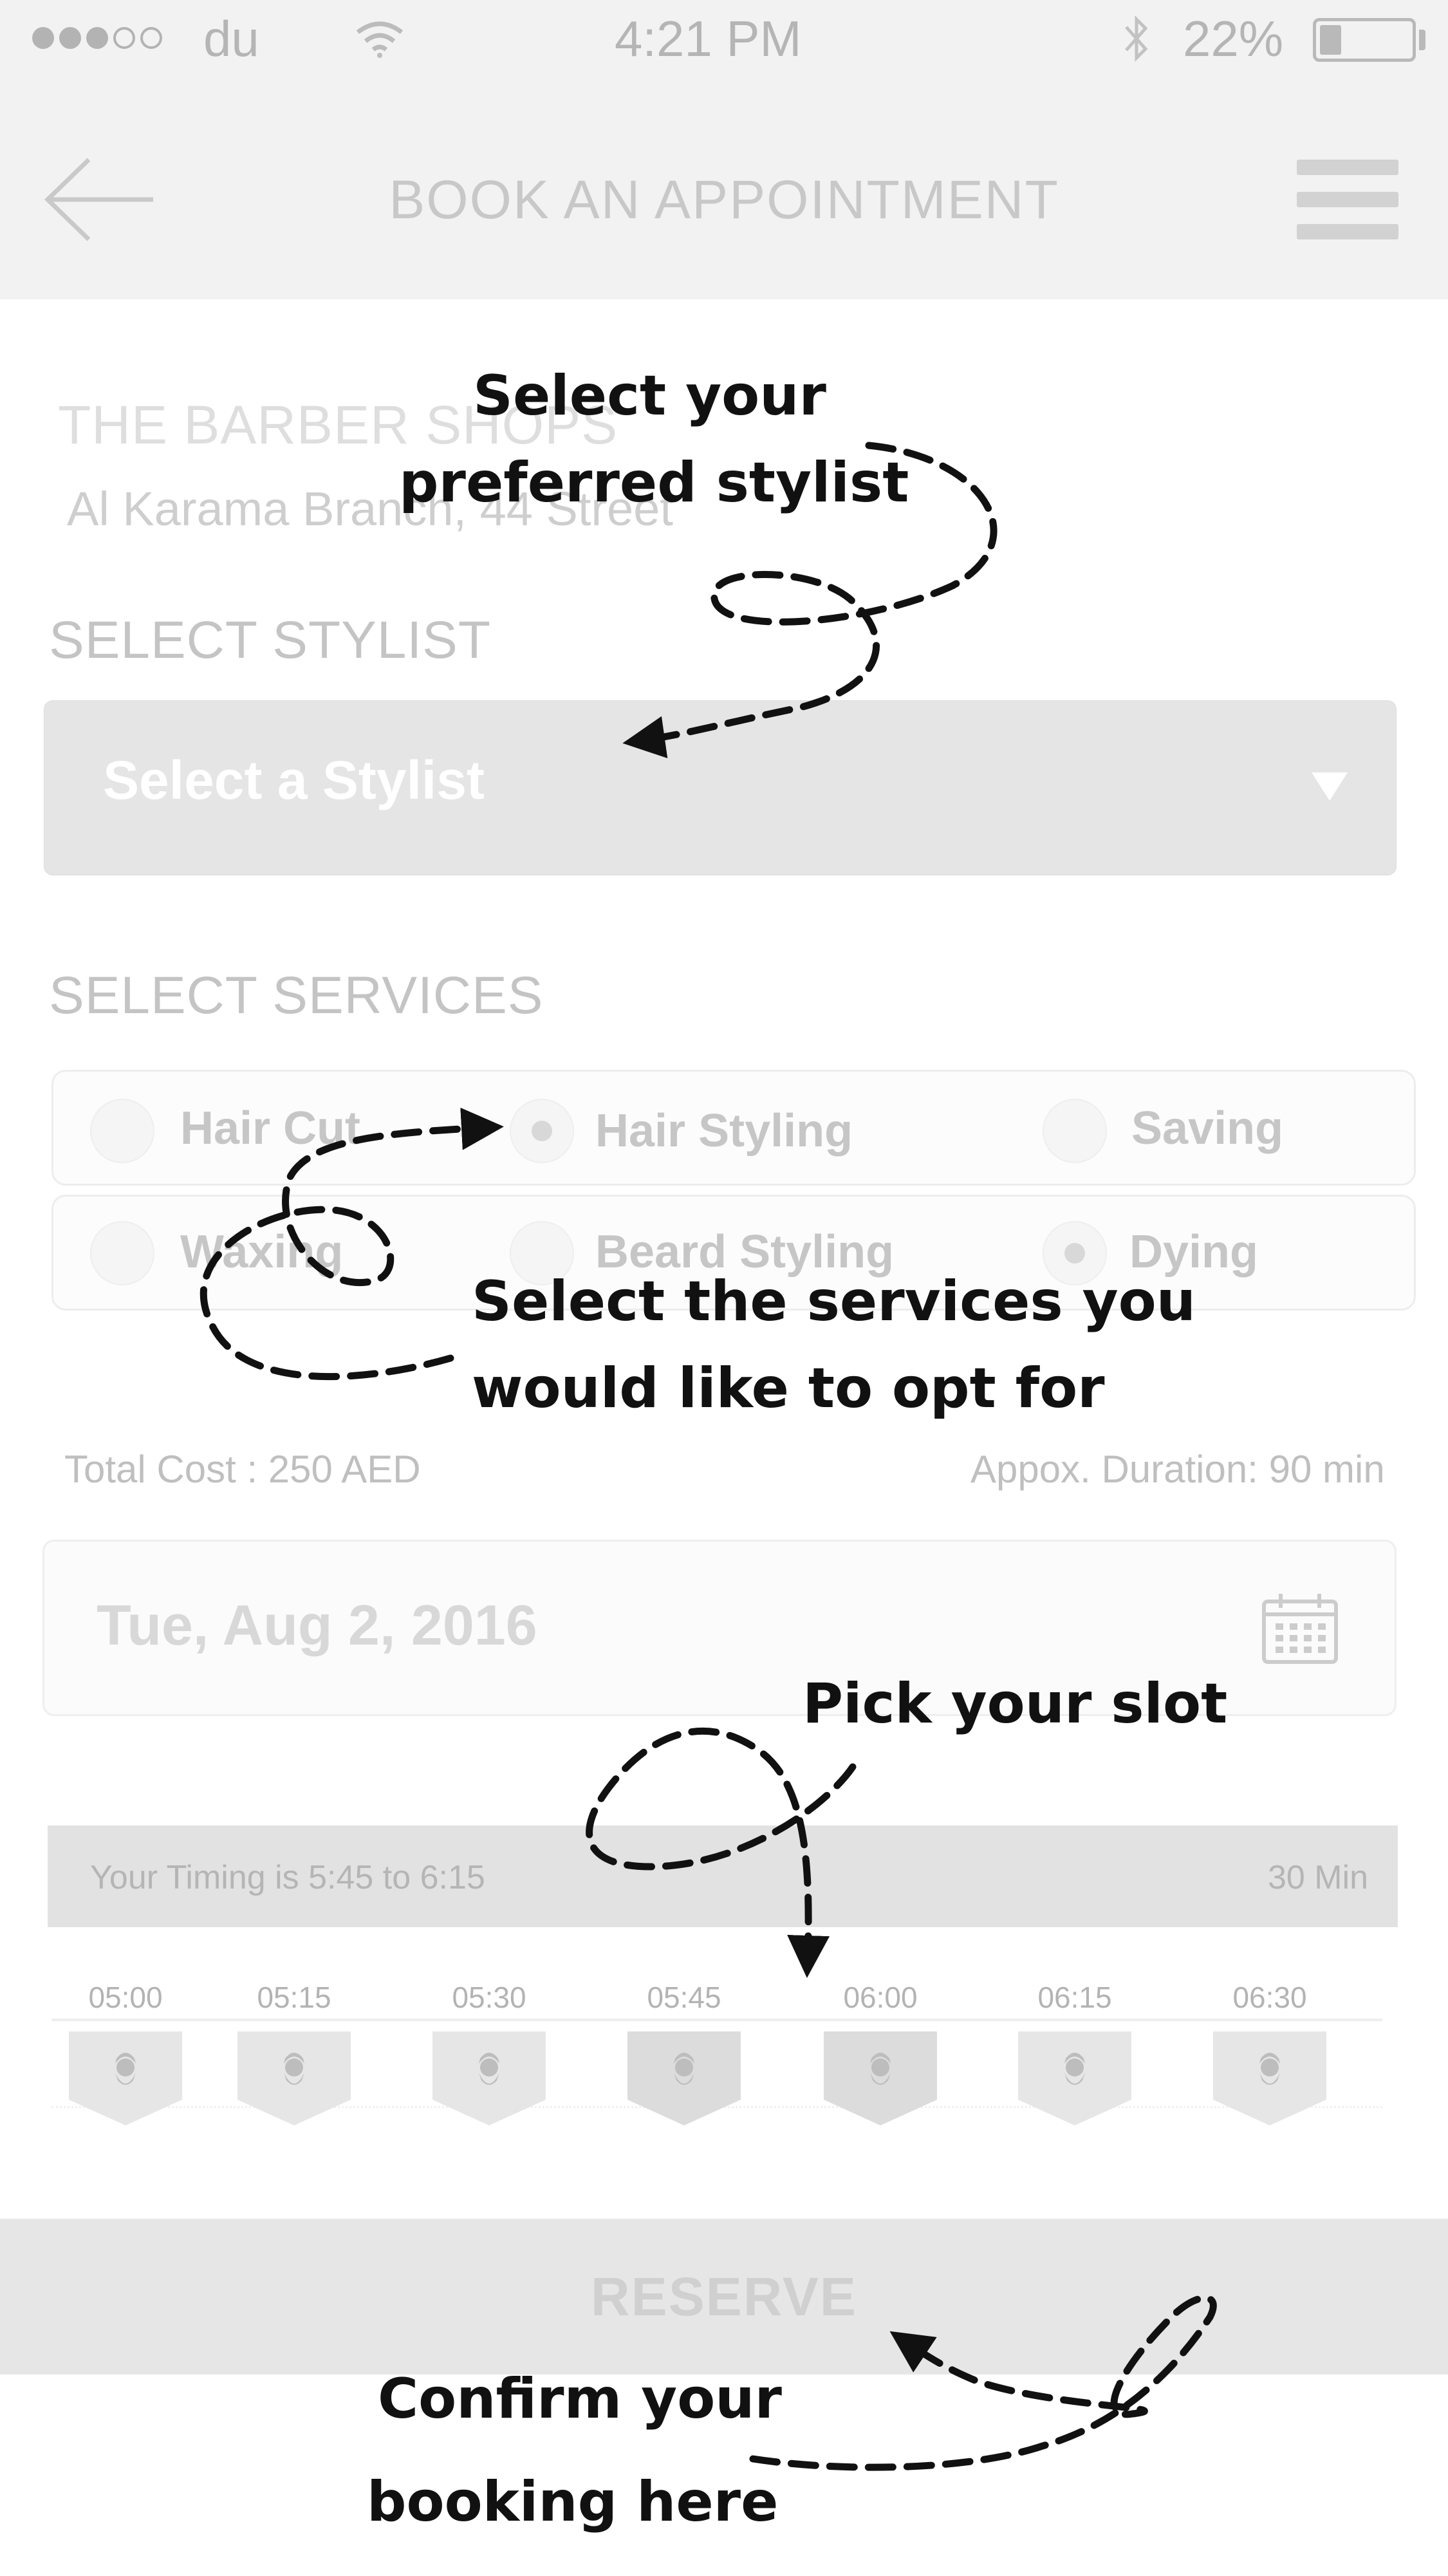 The image size is (1448, 2576). Describe the element at coordinates (125, 1997) in the screenshot. I see `slot-time-label: 05:00` at that location.